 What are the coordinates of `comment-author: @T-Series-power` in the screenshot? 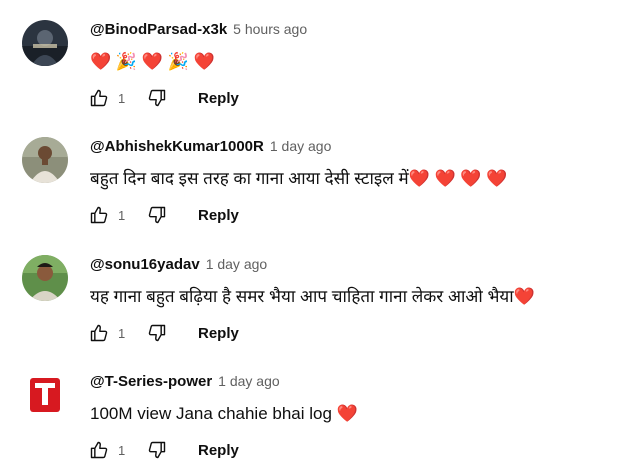 It's located at (151, 381).